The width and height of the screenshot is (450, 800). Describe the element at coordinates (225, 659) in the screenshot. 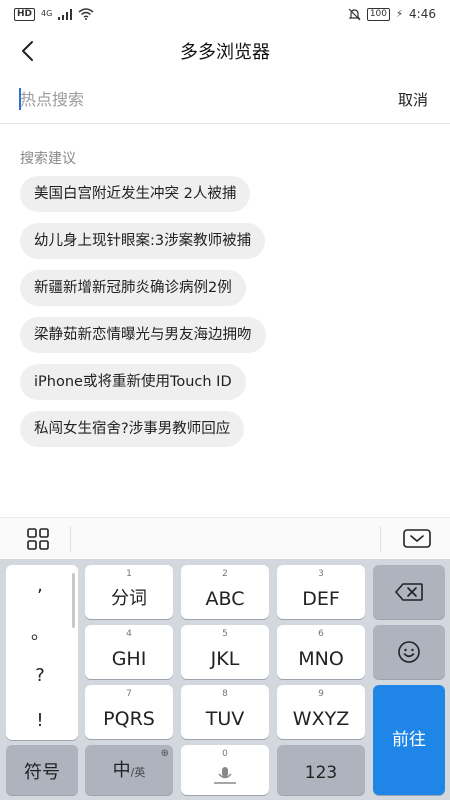

I see `key-label: JKL` at that location.